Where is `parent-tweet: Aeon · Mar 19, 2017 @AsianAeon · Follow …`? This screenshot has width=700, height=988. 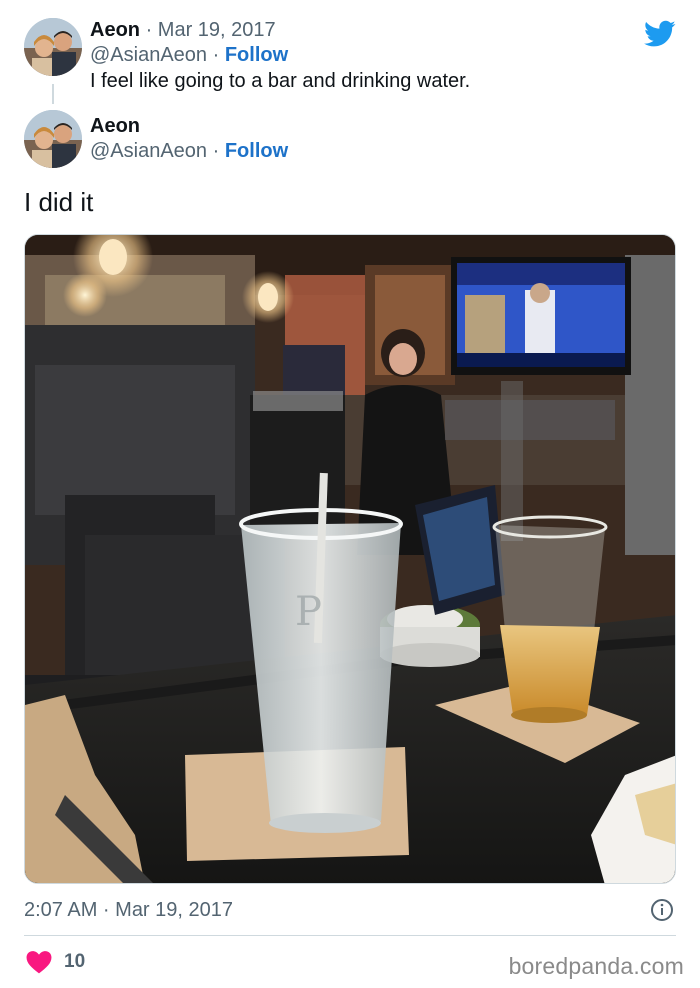
parent-tweet: Aeon · Mar 19, 2017 @AsianAeon · Follow … is located at coordinates (247, 56).